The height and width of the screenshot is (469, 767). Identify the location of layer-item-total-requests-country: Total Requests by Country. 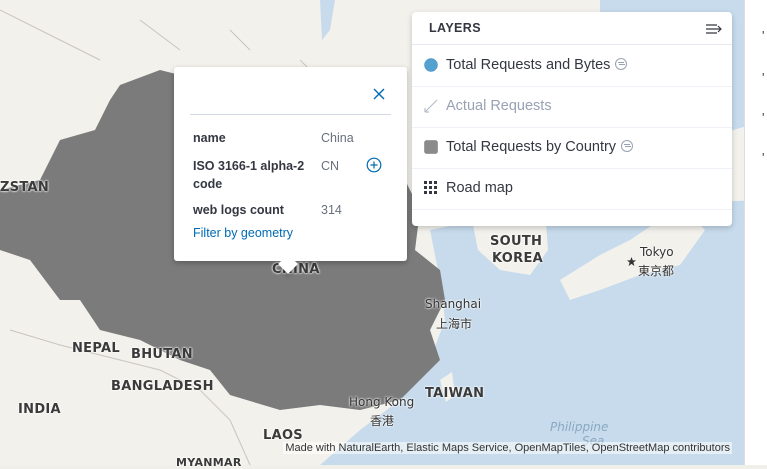
(572, 148).